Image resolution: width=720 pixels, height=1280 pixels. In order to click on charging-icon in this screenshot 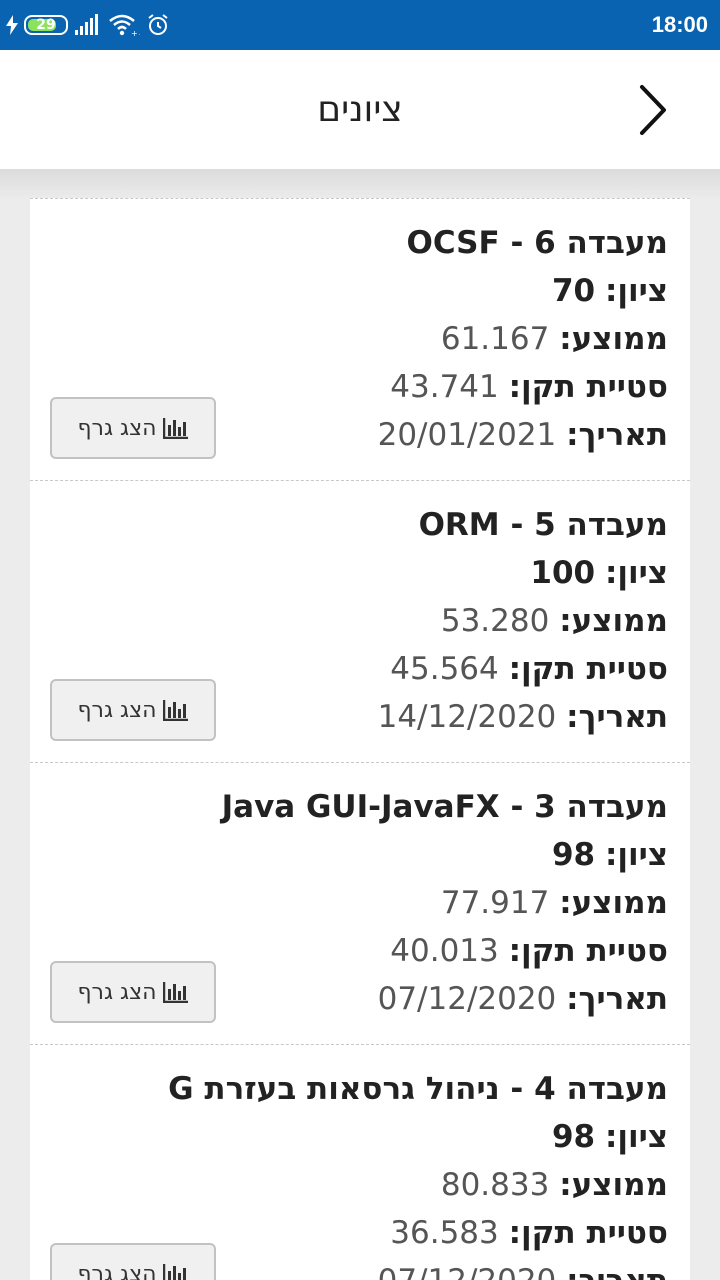, I will do `click(12, 25)`.